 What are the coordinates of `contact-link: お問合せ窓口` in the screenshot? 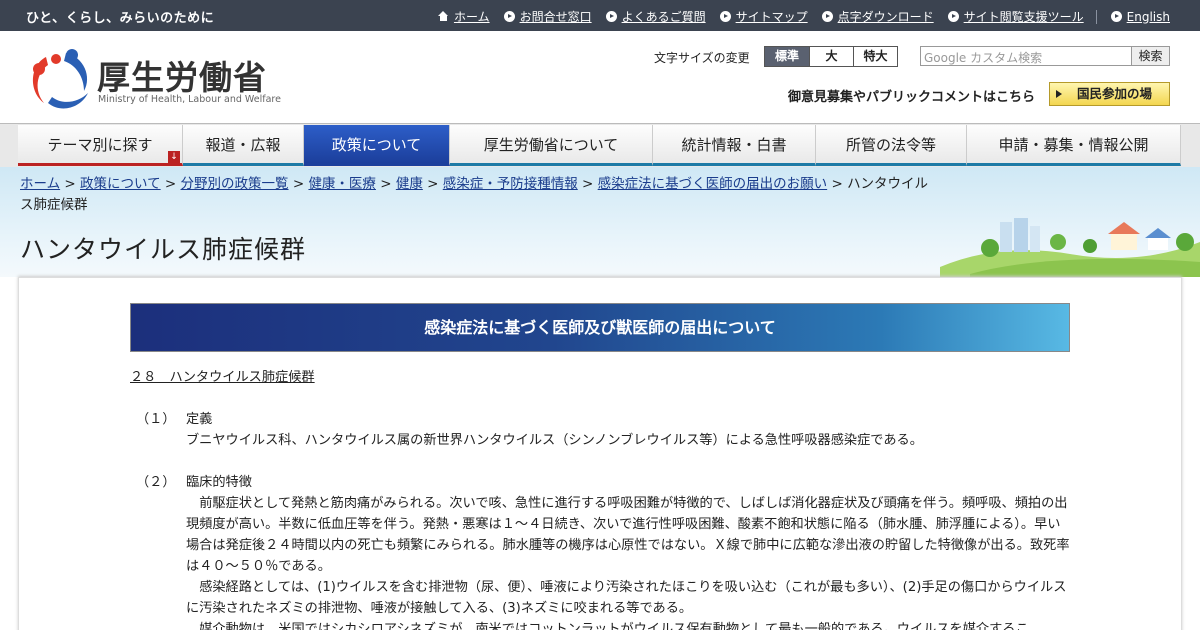 It's located at (547, 16).